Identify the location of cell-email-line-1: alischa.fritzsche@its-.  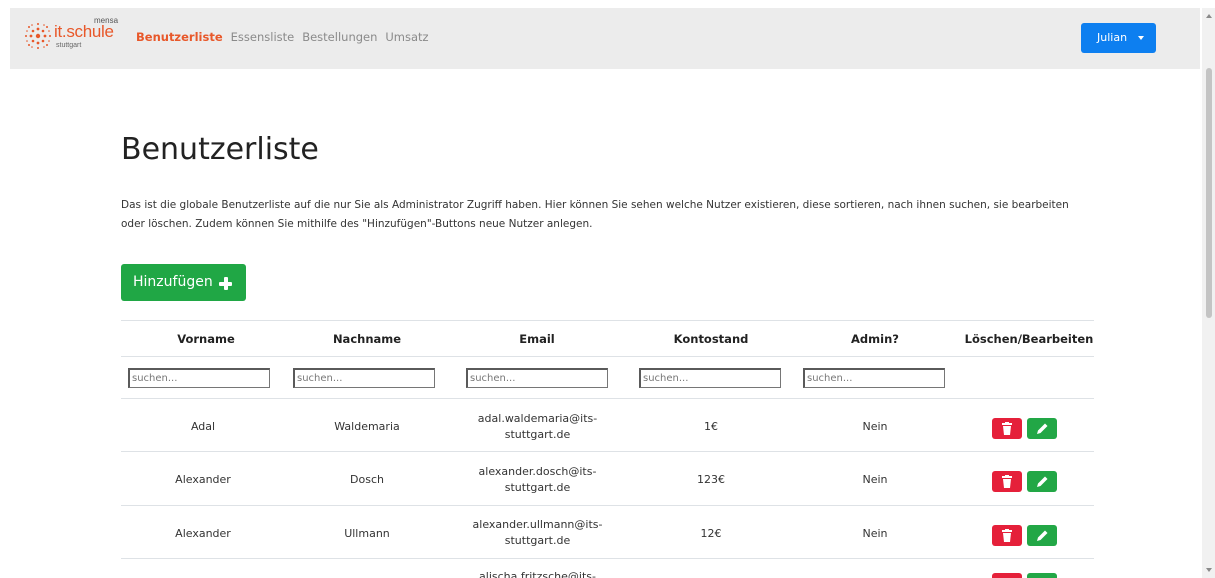
(537, 574).